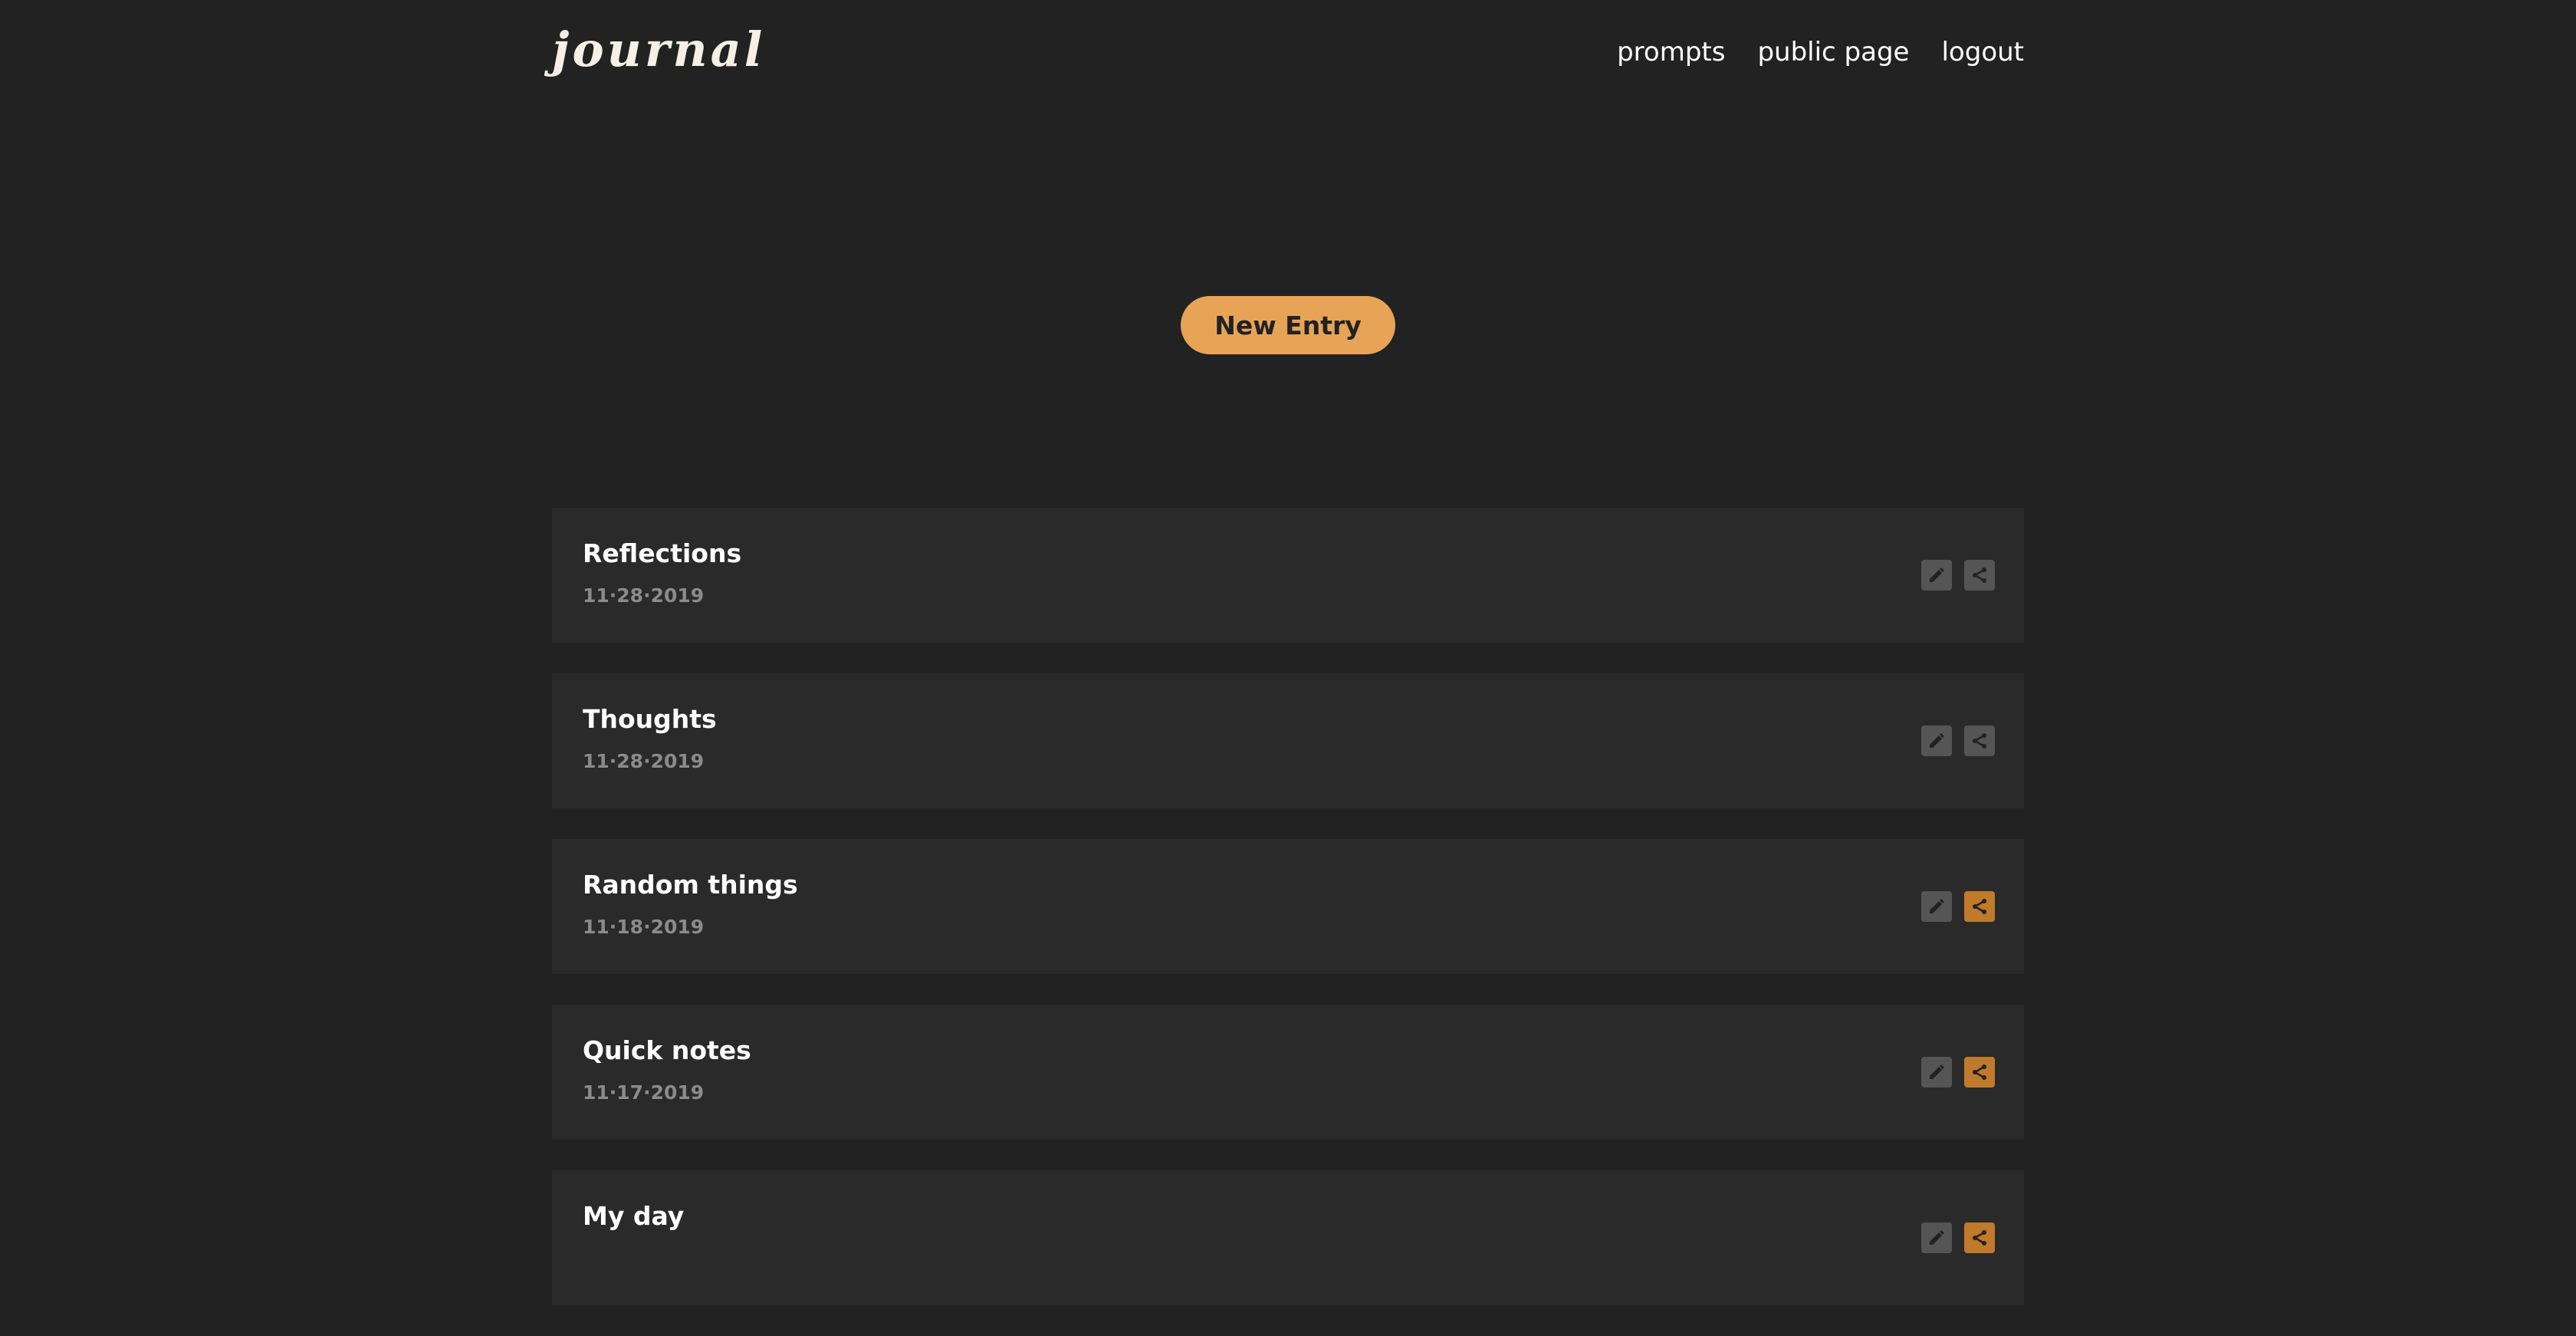  Describe the element at coordinates (1671, 52) in the screenshot. I see `nav-link-prompts: prompts` at that location.